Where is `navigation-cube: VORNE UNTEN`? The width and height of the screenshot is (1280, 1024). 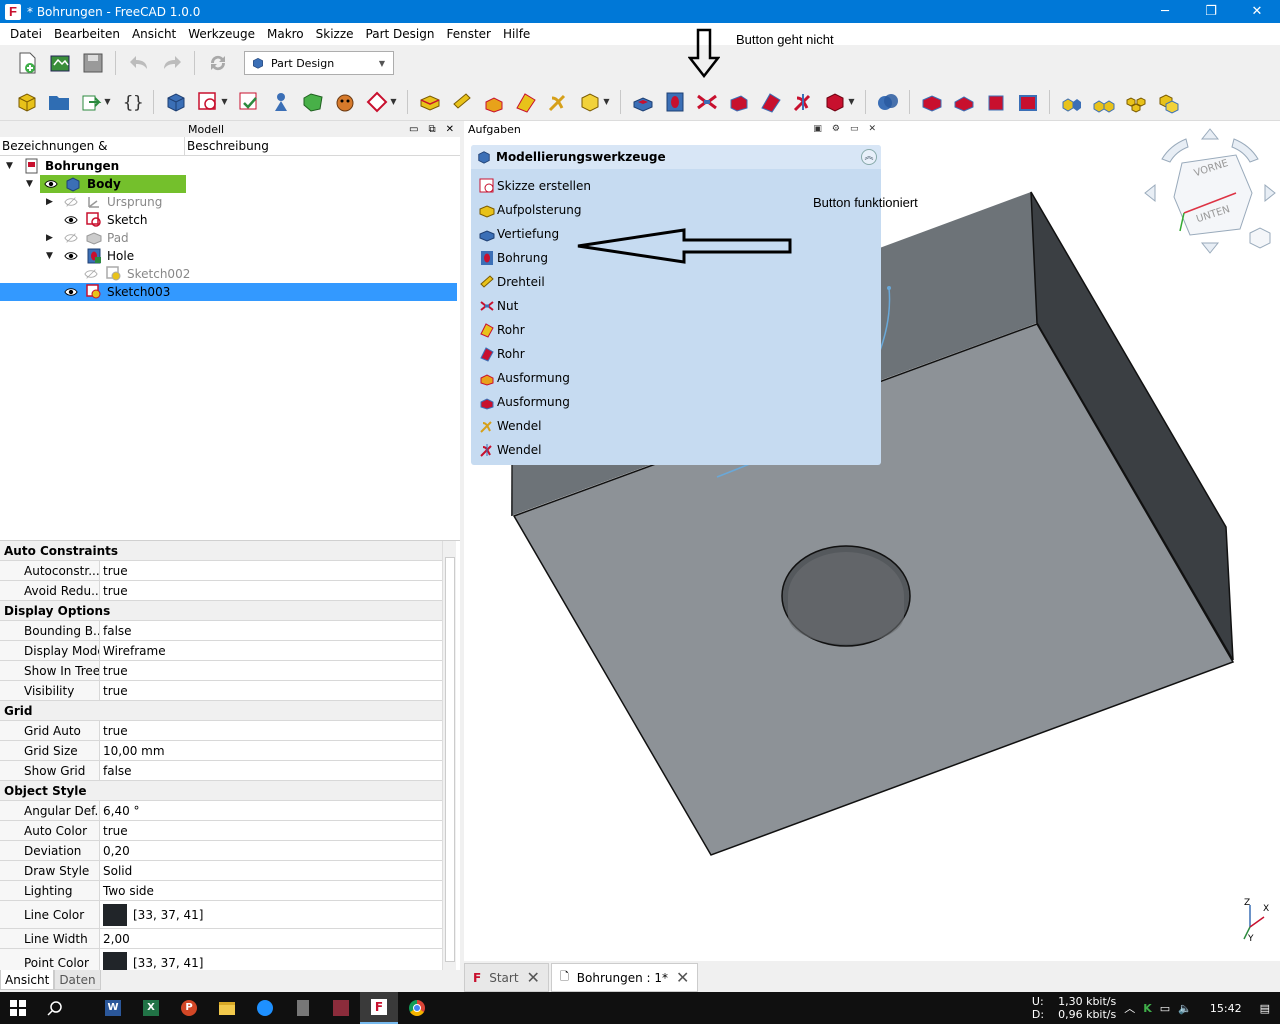 navigation-cube: VORNE UNTEN is located at coordinates (1210, 191).